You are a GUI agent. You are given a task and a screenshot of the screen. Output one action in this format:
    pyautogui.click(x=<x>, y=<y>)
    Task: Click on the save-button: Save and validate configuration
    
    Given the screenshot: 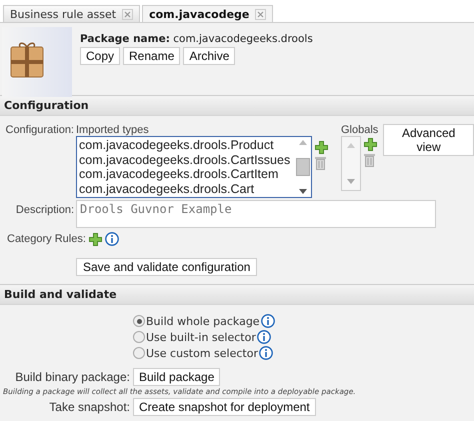 What is the action you would take?
    pyautogui.click(x=167, y=267)
    